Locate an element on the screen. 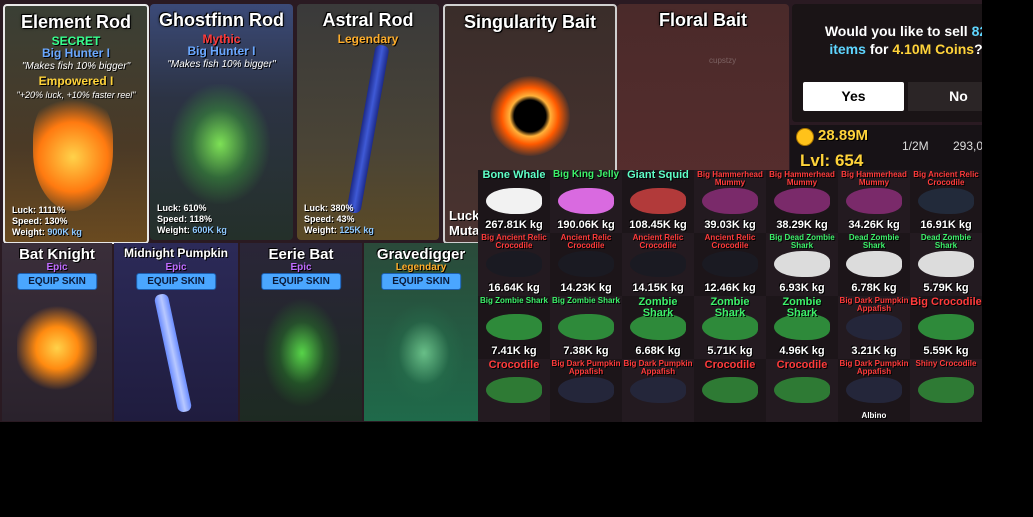 Image resolution: width=1033 pixels, height=517 pixels. bait-name: Singularity Bait is located at coordinates (530, 22).